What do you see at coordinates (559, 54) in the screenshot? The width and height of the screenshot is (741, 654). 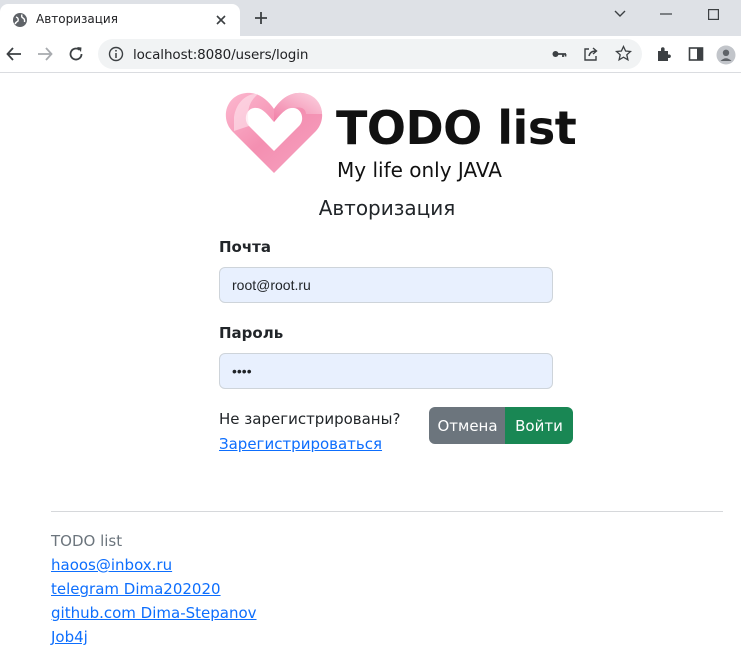 I see `key-icon` at bounding box center [559, 54].